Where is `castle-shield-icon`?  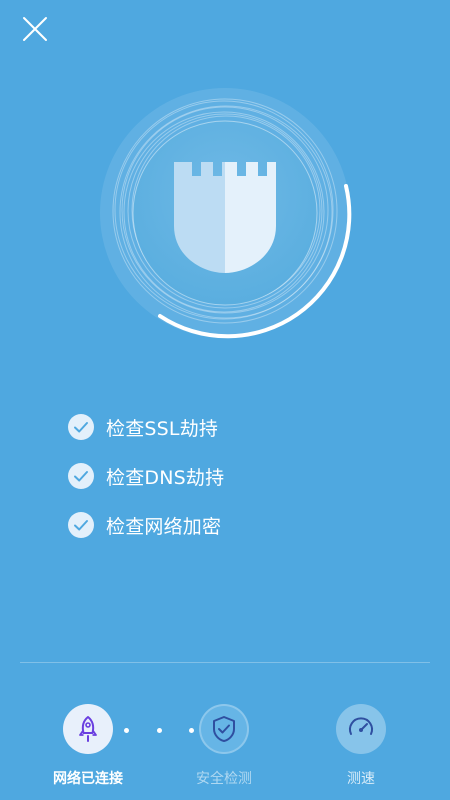 castle-shield-icon is located at coordinates (225, 217).